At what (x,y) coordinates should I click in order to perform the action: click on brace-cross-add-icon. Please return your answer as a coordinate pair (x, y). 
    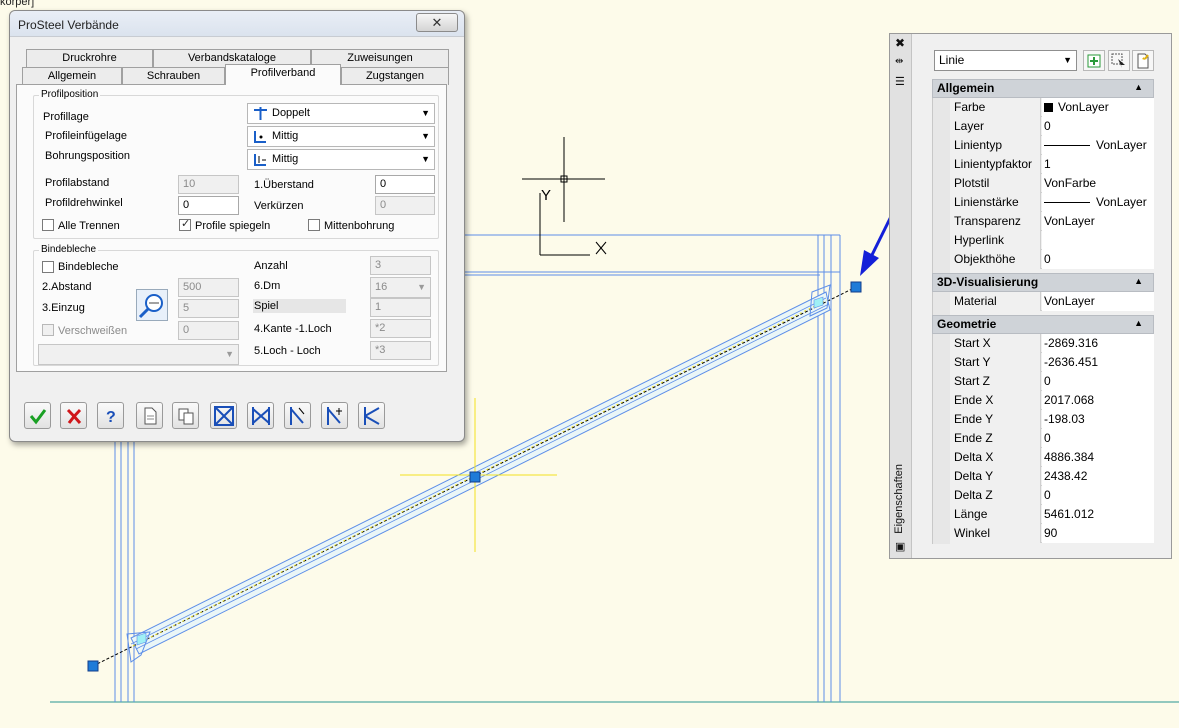
    Looking at the image, I should click on (224, 416).